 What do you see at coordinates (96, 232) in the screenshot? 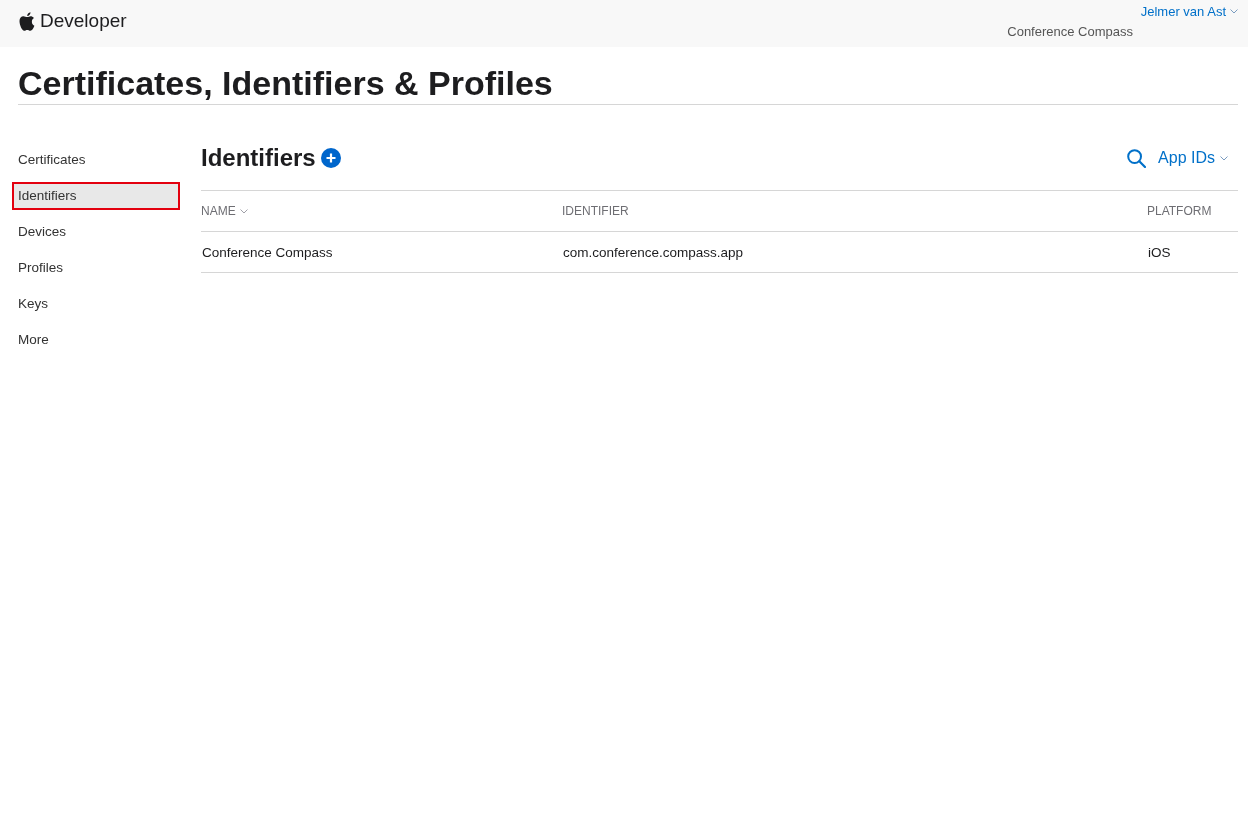
I see `sidebar-item: Devices` at bounding box center [96, 232].